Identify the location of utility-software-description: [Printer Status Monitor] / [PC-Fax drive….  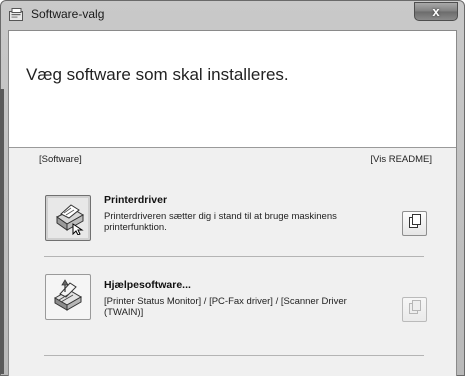
(225, 307).